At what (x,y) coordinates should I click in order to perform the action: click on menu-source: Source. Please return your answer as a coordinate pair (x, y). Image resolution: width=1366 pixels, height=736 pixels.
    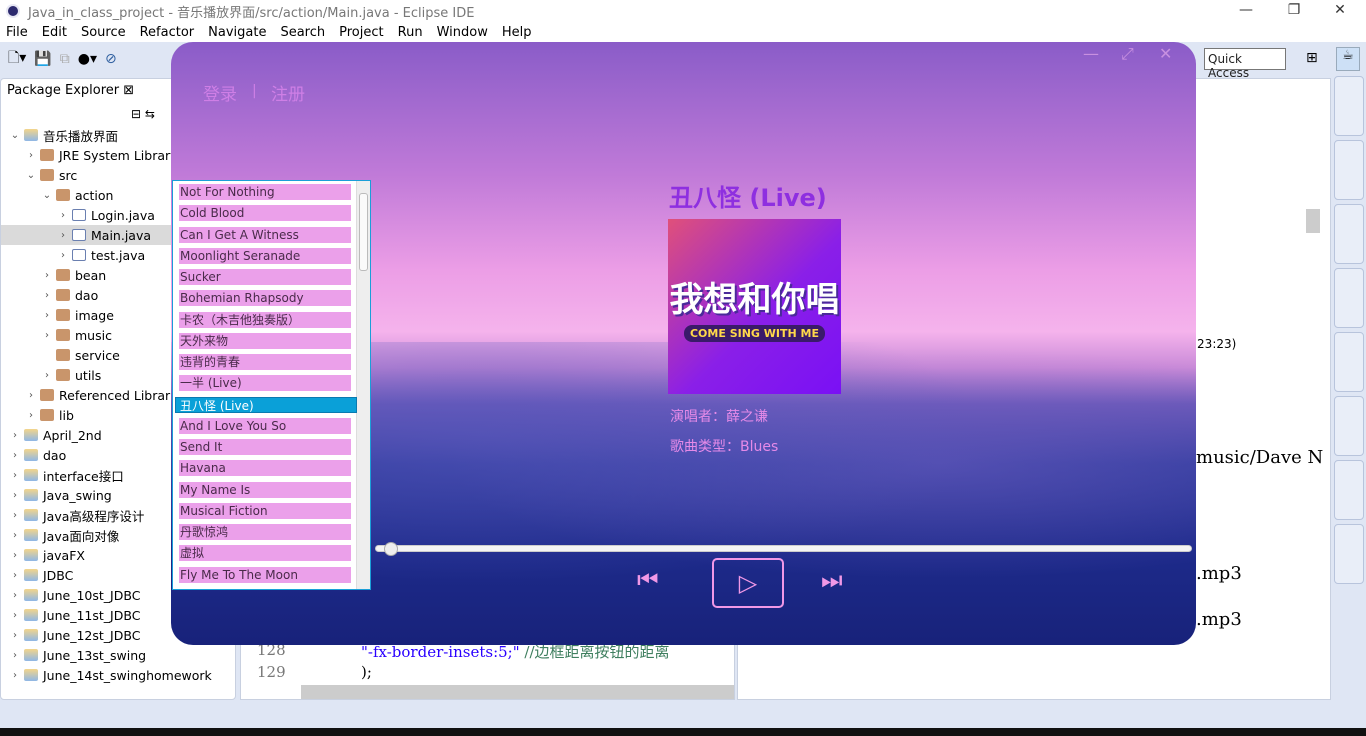
    Looking at the image, I should click on (103, 32).